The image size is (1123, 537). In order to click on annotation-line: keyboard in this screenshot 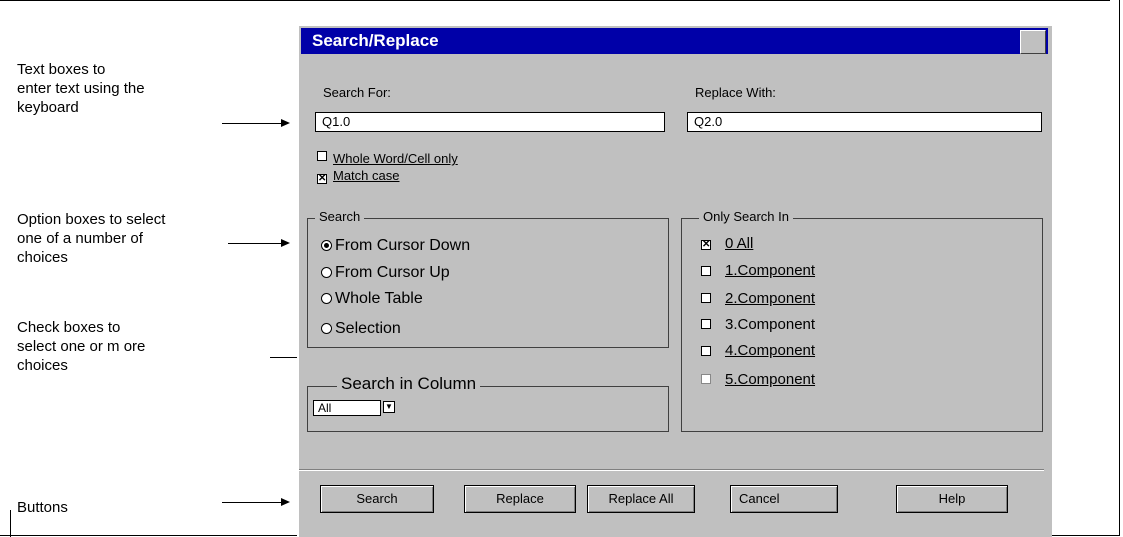, I will do `click(48, 107)`.